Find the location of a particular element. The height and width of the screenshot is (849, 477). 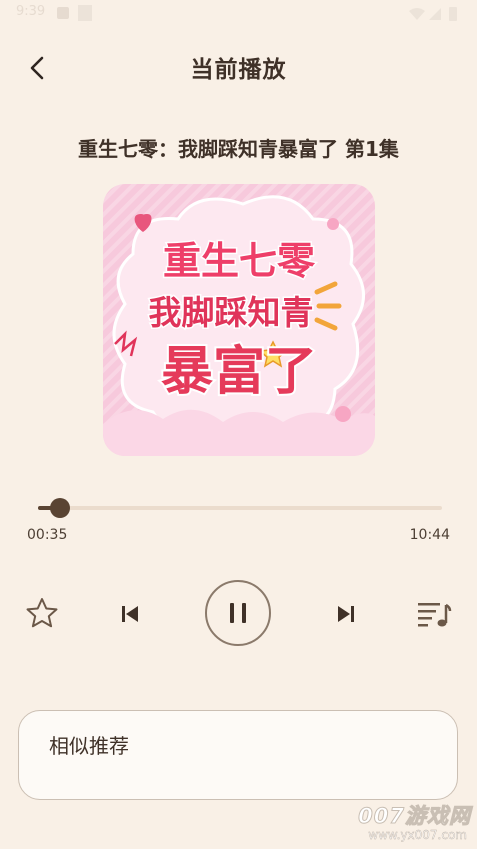

play-pause-button is located at coordinates (238, 613).